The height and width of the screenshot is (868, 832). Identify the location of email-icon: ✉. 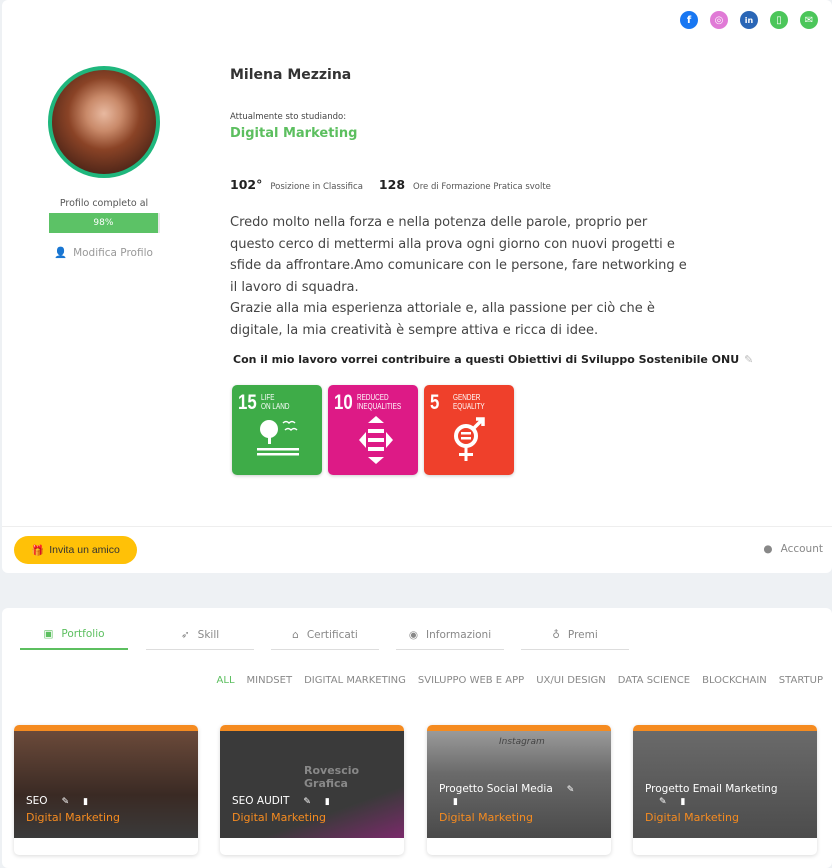
(809, 20).